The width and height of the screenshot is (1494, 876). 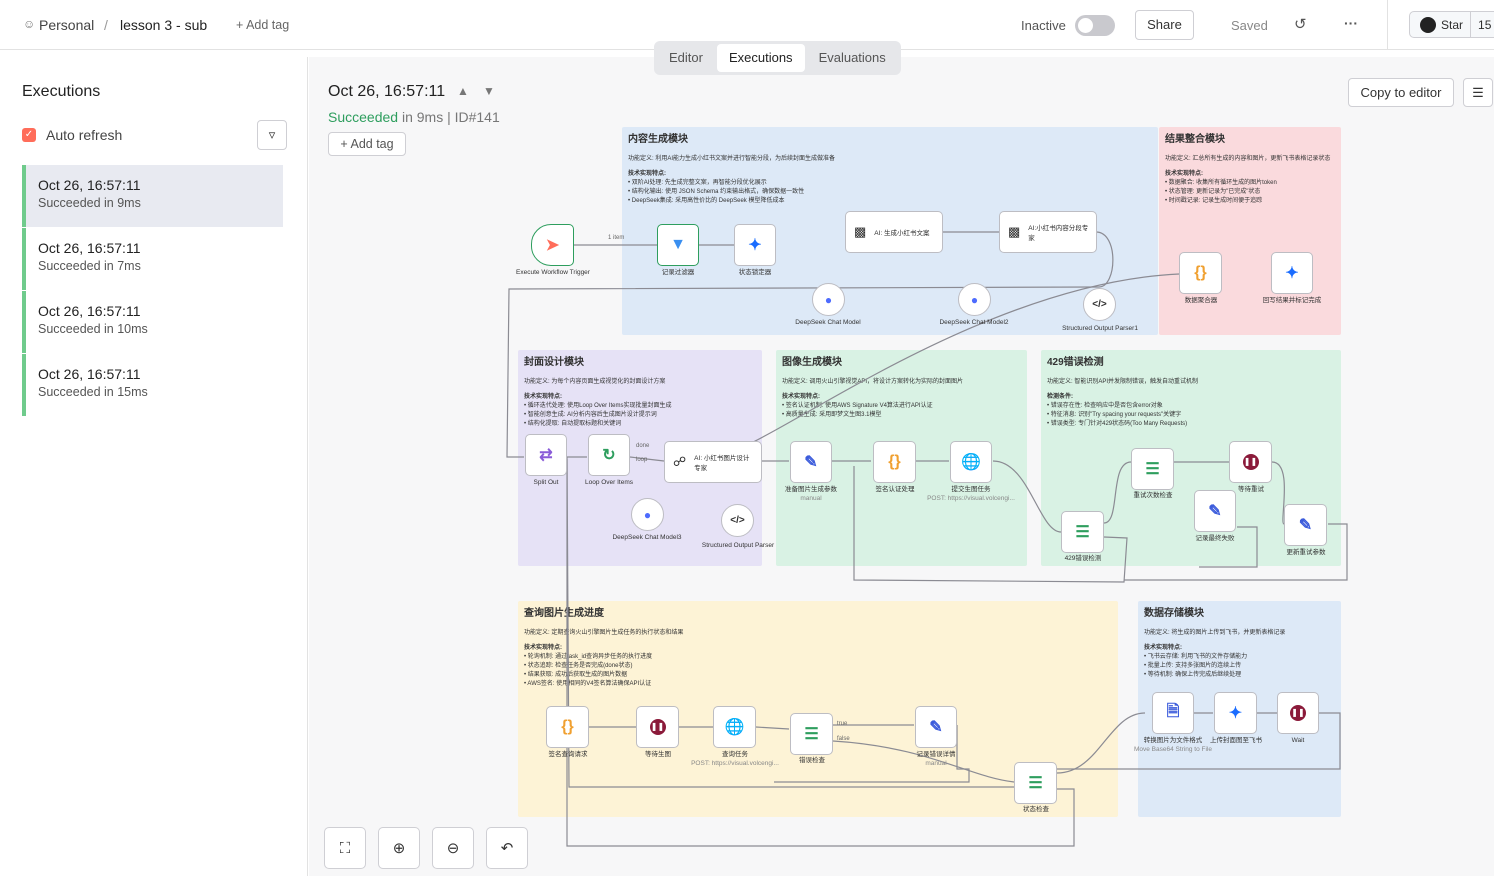 I want to click on node-label: 数据聚合器, so click(x=1201, y=300).